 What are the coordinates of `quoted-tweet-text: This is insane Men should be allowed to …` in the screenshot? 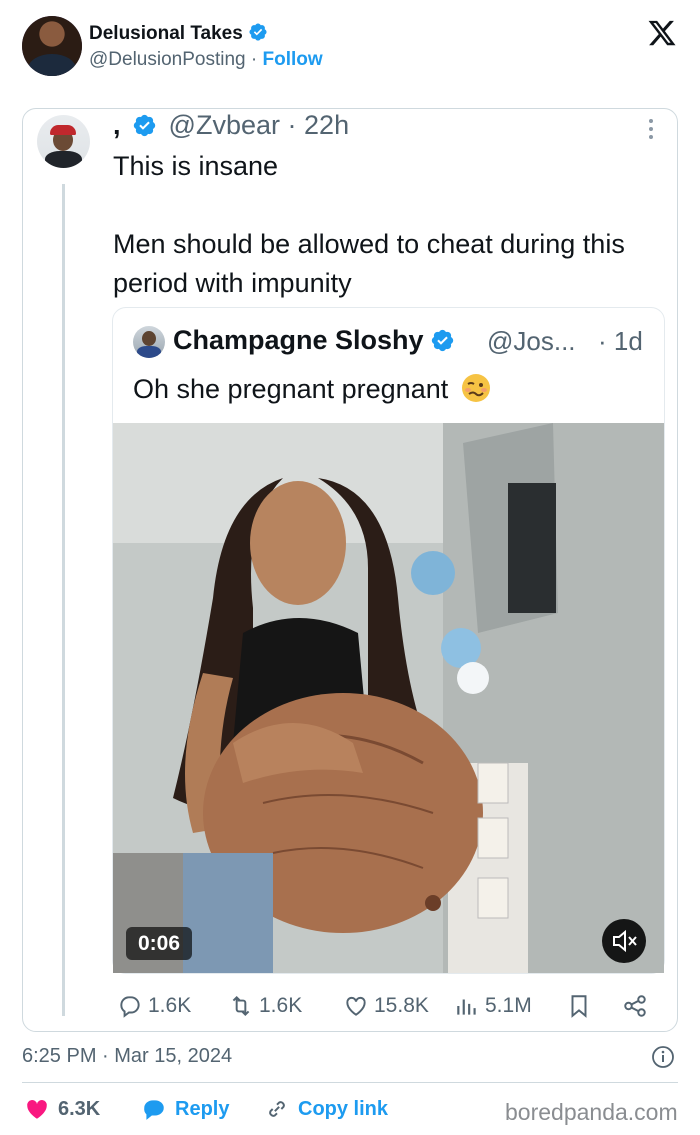 It's located at (385, 225).